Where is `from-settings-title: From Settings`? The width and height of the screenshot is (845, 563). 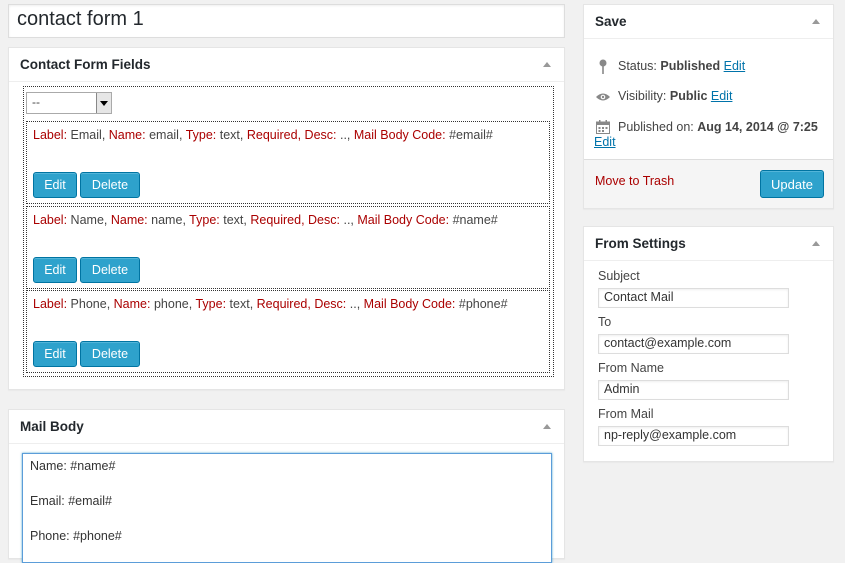
from-settings-title: From Settings is located at coordinates (640, 243).